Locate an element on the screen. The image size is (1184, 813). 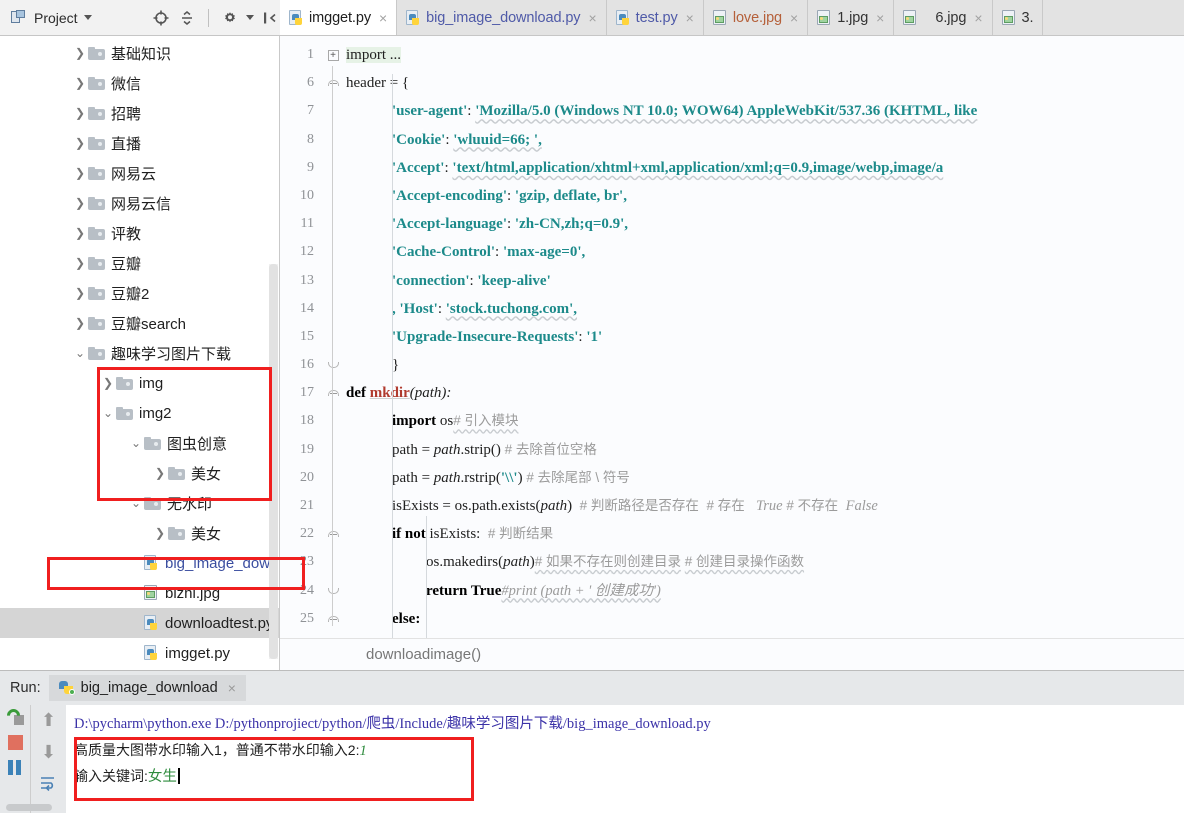
code-line-16: } is located at coordinates (765, 365).